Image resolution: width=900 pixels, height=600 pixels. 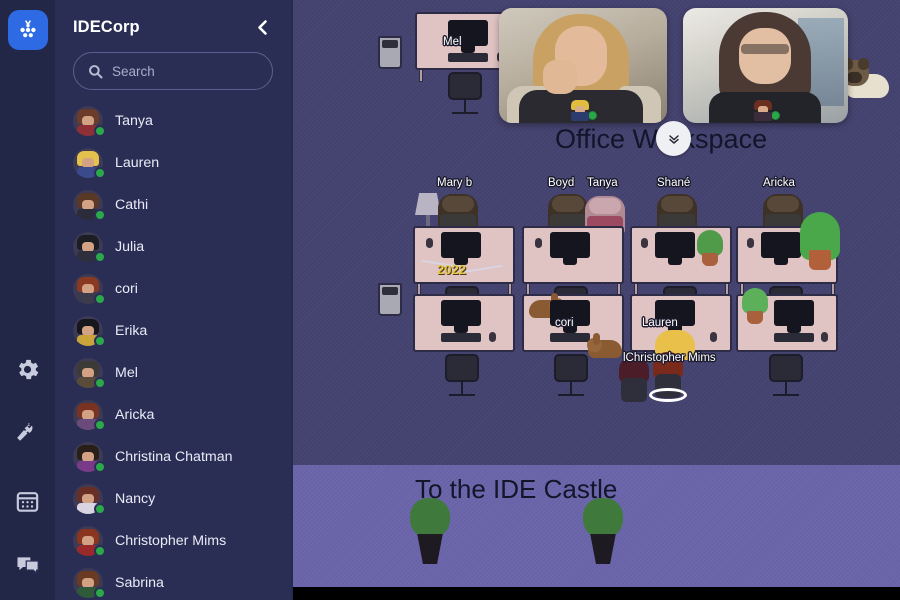 I want to click on participant-row: Tanya, so click(x=182, y=121).